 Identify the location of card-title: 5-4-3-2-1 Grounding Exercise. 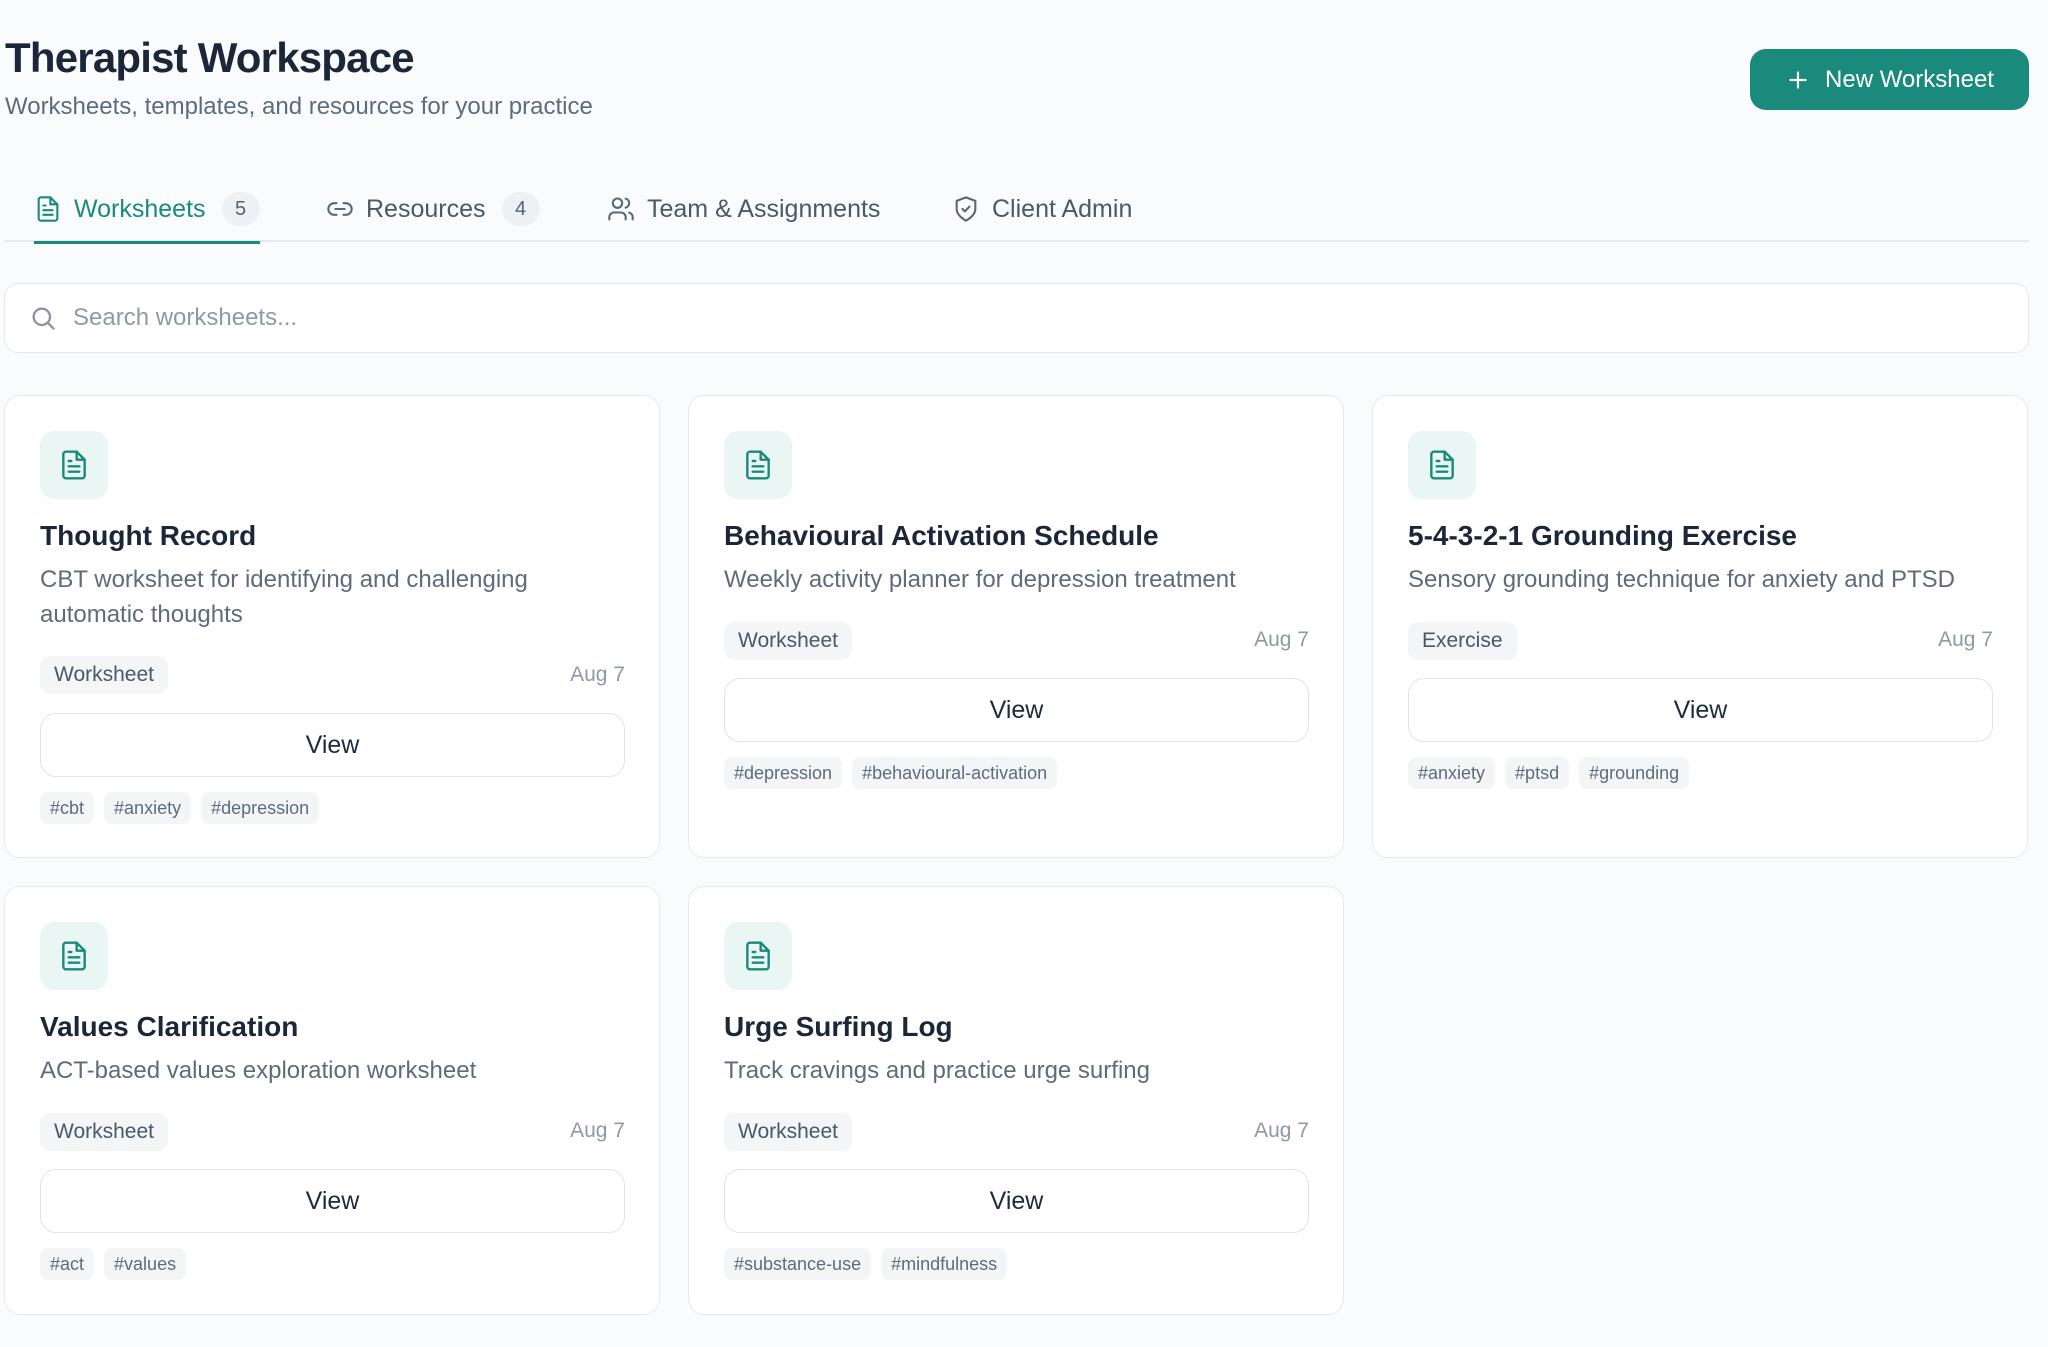
(1603, 535).